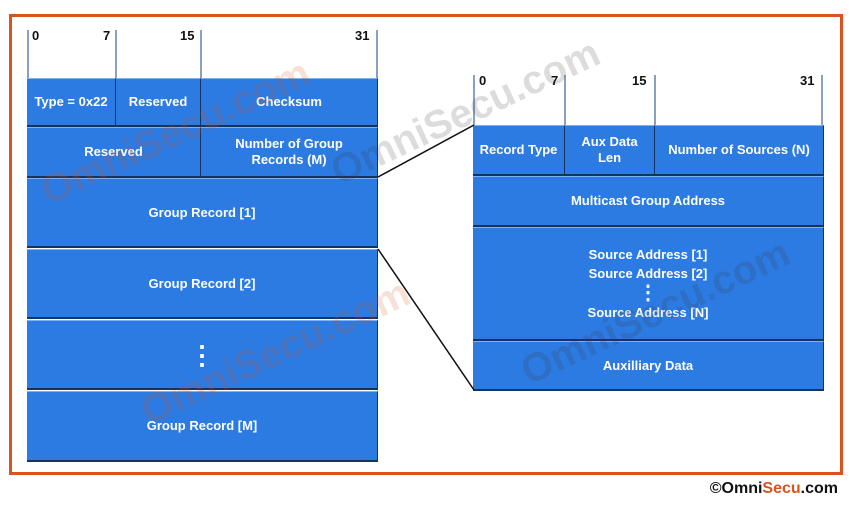  I want to click on brand-secu: Secu, so click(781, 488).